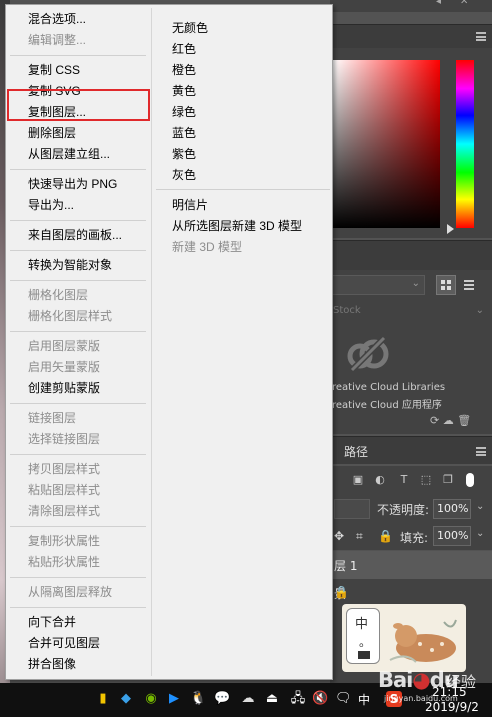  Describe the element at coordinates (70, 592) in the screenshot. I see `menu-item-release-from-isolation: 从隔离图层释放` at that location.